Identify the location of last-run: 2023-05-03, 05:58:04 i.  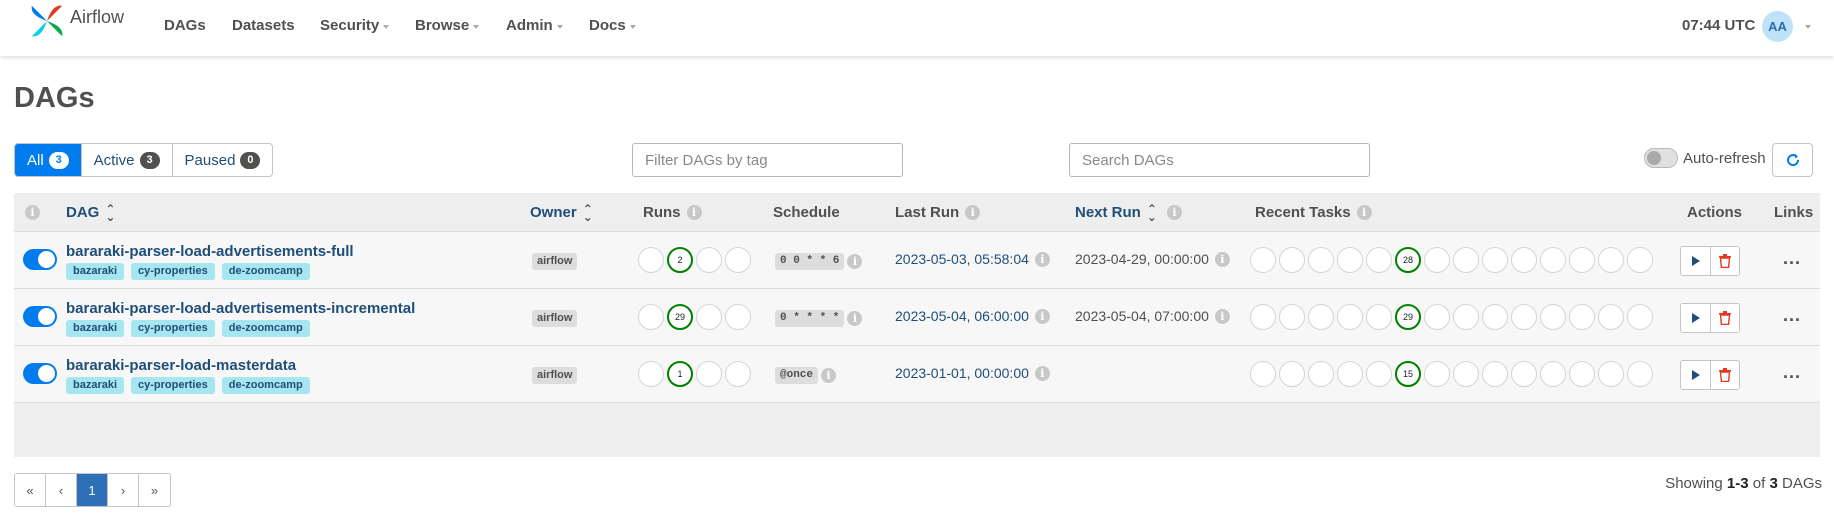
(972, 259).